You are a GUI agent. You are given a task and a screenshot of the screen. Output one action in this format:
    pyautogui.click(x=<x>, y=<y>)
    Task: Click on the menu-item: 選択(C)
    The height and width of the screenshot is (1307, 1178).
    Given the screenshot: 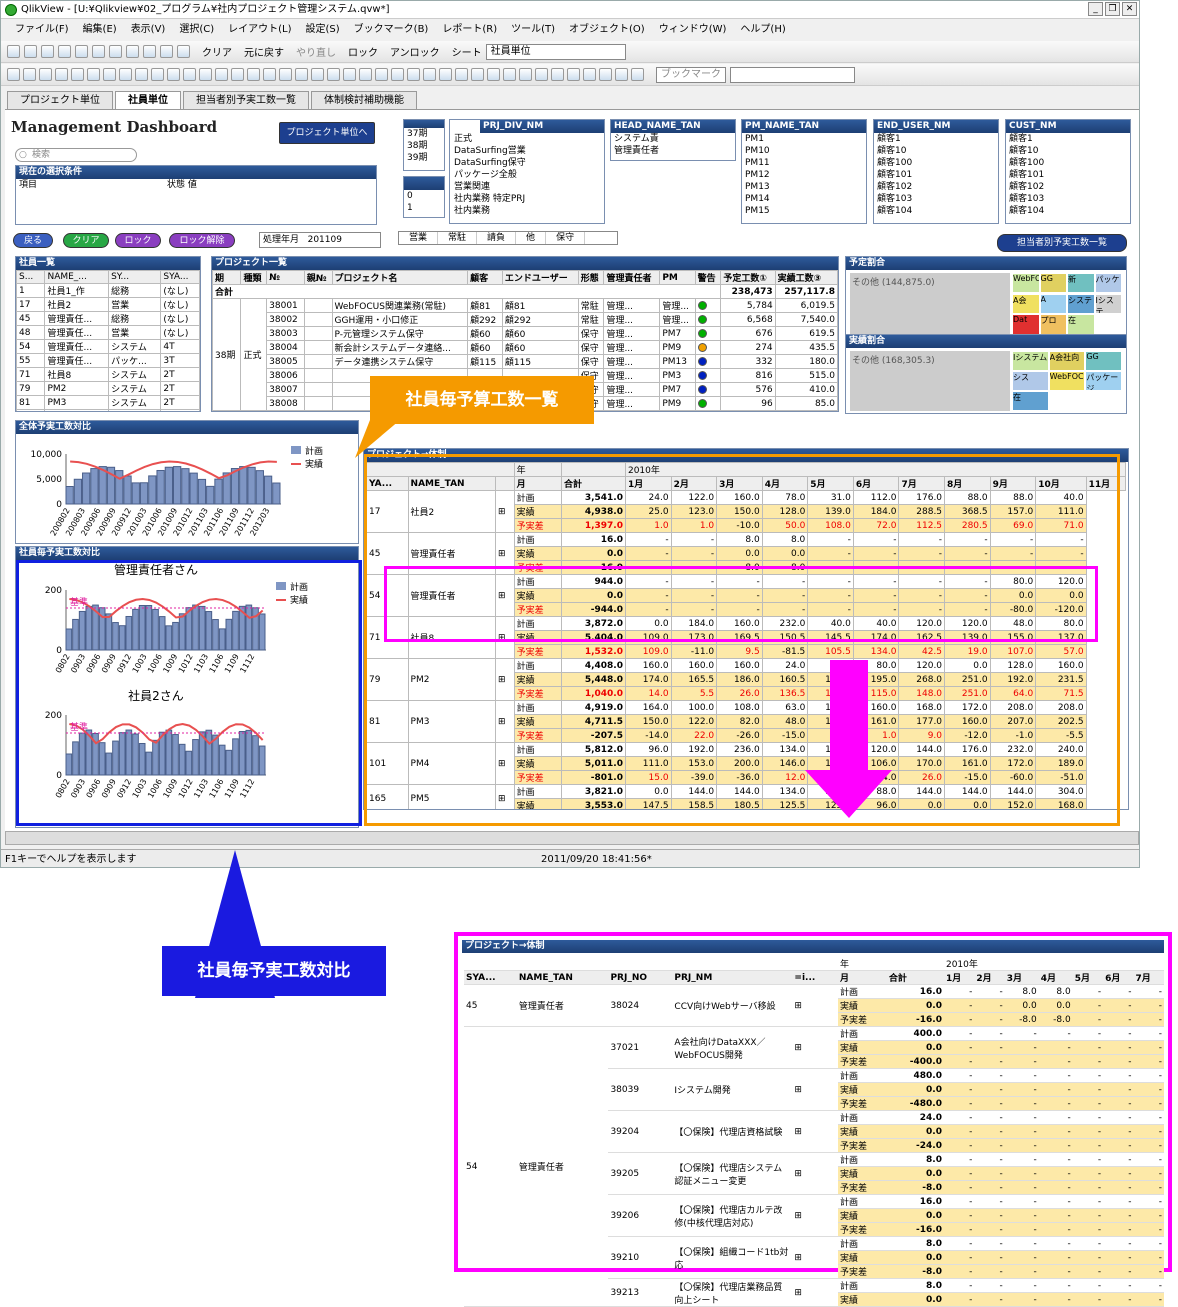 What is the action you would take?
    pyautogui.click(x=196, y=30)
    